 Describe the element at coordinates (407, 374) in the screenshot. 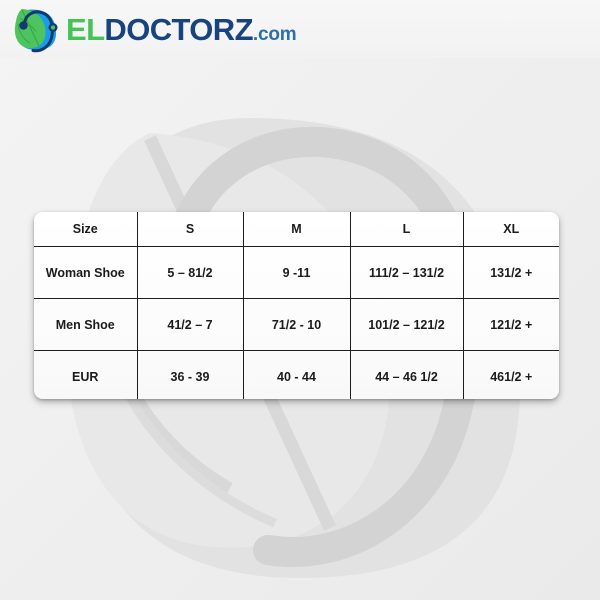

I see `cell-eur-l: 44 – 46 1/2` at that location.